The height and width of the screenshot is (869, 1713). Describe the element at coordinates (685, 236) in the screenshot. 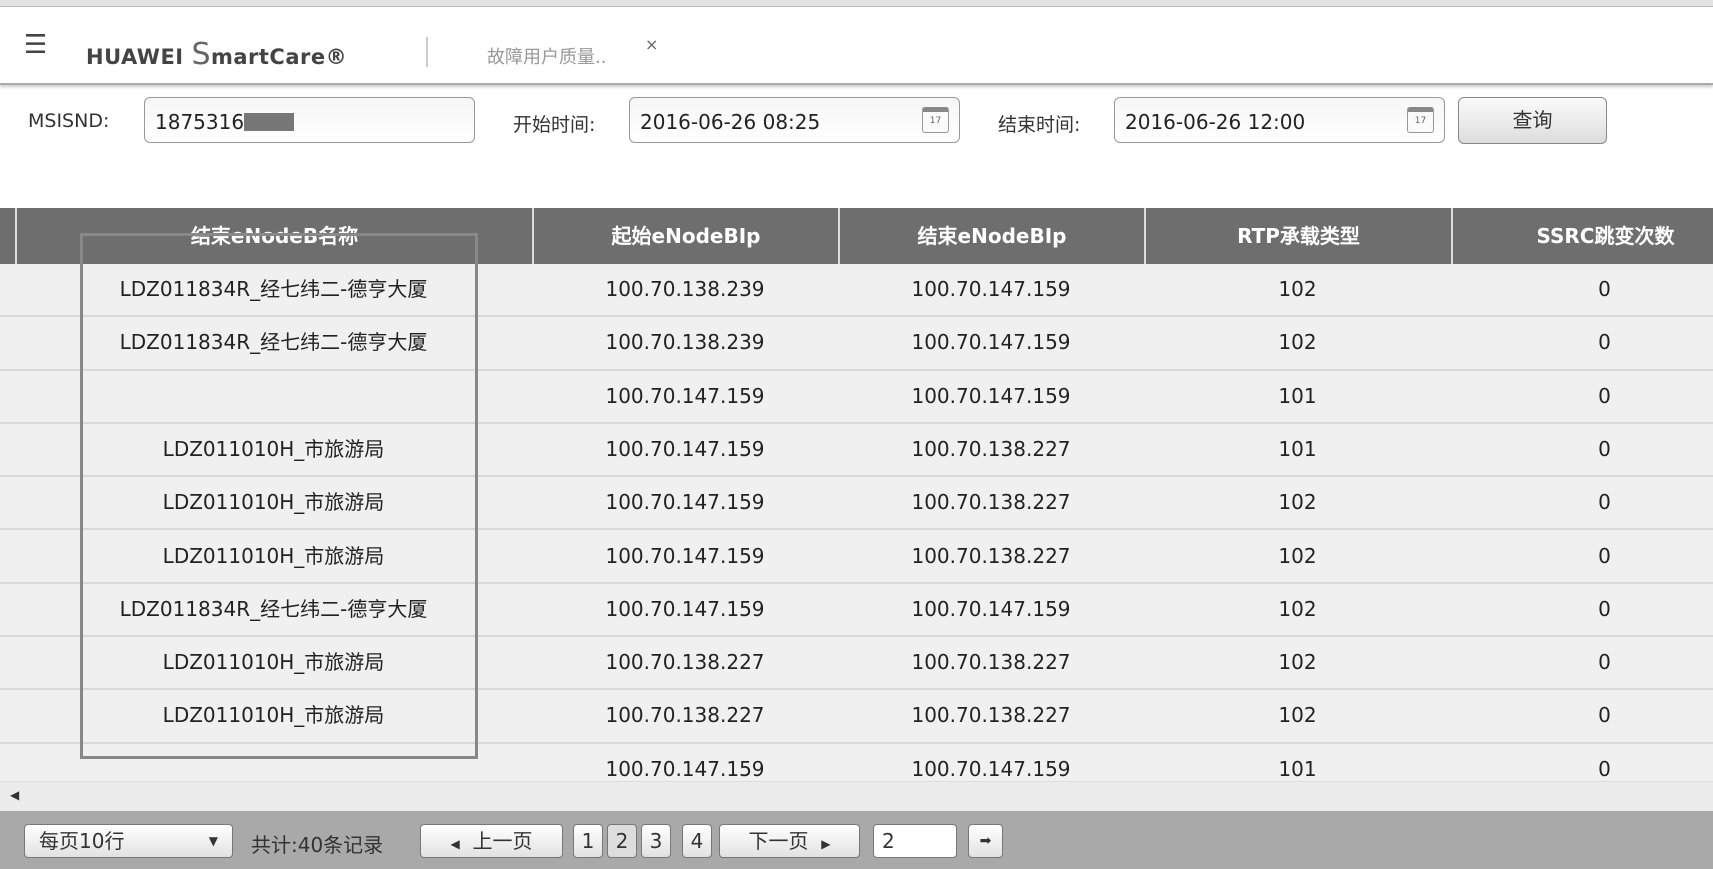

I see `column-header-start-enodeb-ip: 起始eNodeBIp` at that location.